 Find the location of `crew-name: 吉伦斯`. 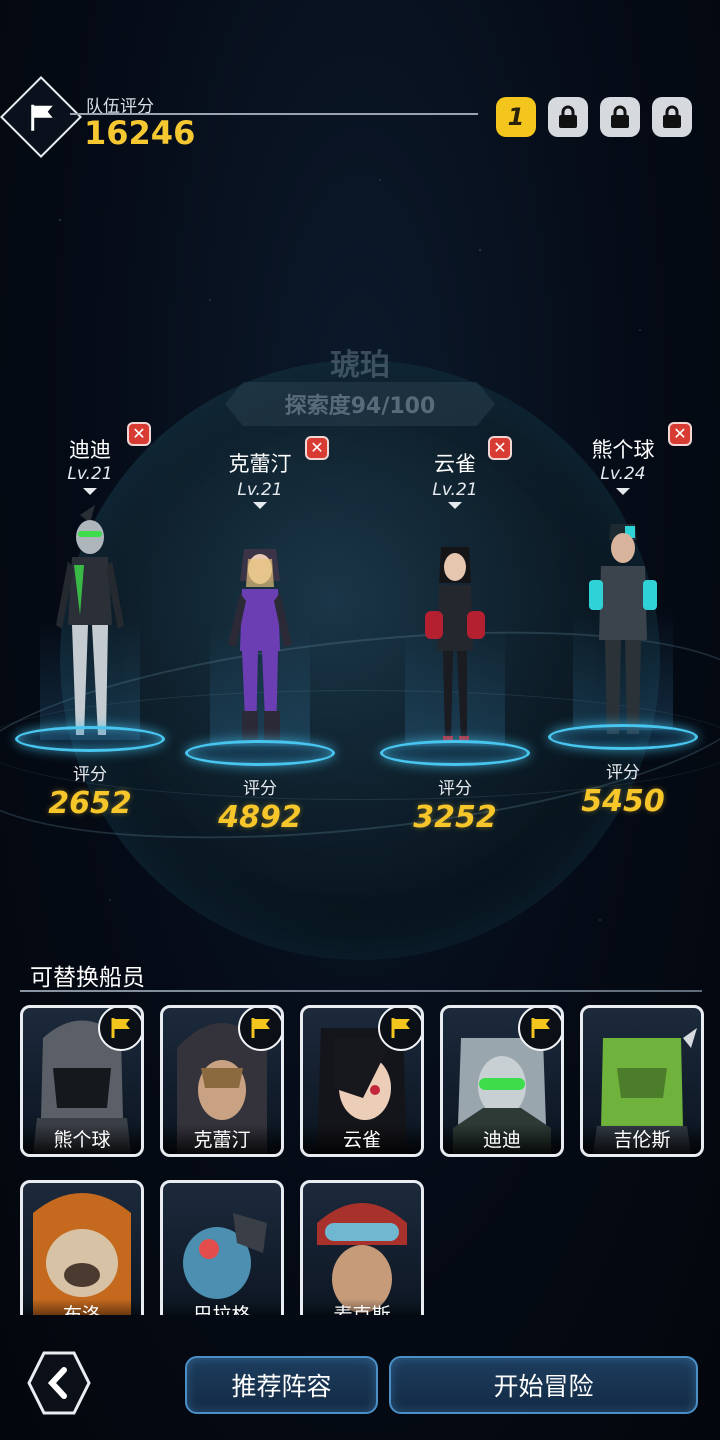

crew-name: 吉伦斯 is located at coordinates (642, 1139).